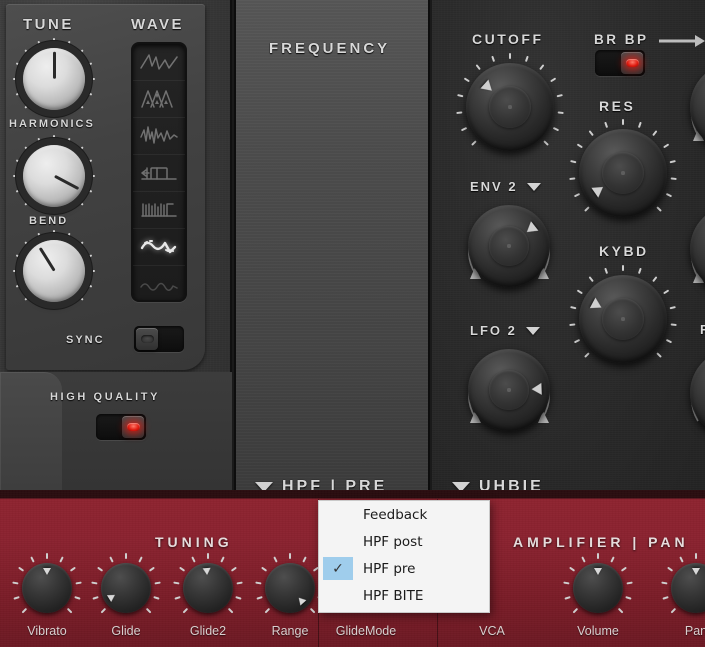  I want to click on fm-upper-knob-partial, so click(697, 107).